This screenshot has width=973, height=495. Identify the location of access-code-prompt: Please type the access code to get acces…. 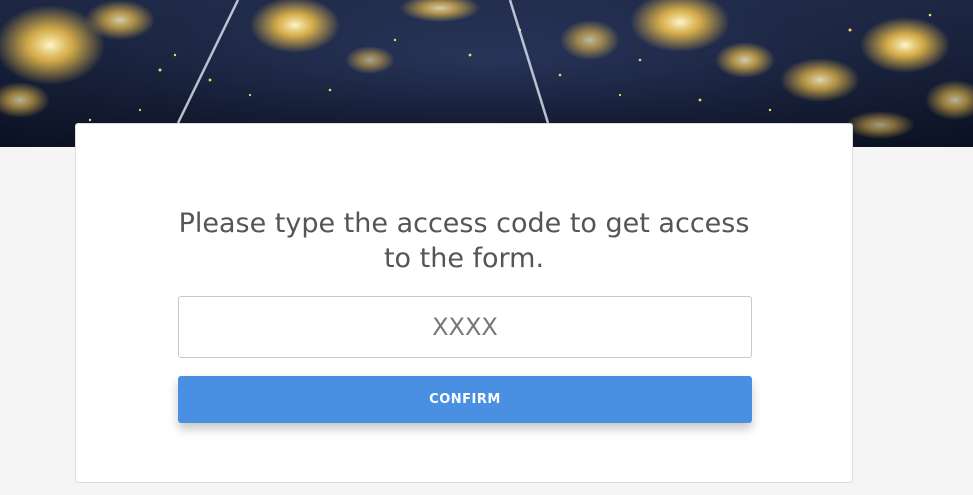
(464, 241).